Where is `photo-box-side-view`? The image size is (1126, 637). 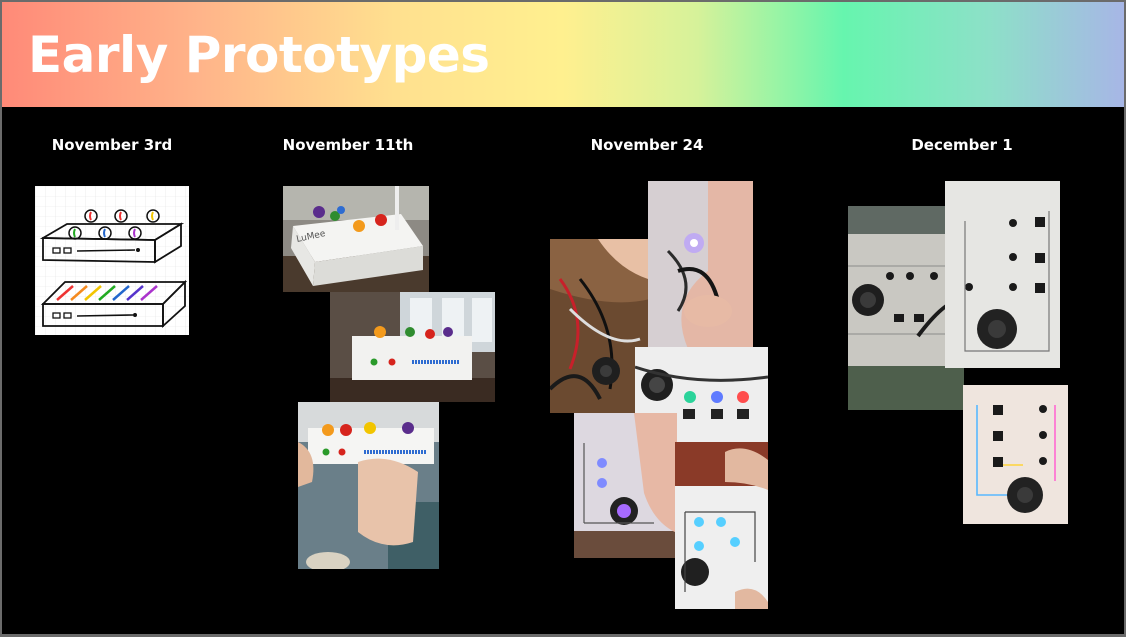
photo-box-side-view is located at coordinates (412, 347).